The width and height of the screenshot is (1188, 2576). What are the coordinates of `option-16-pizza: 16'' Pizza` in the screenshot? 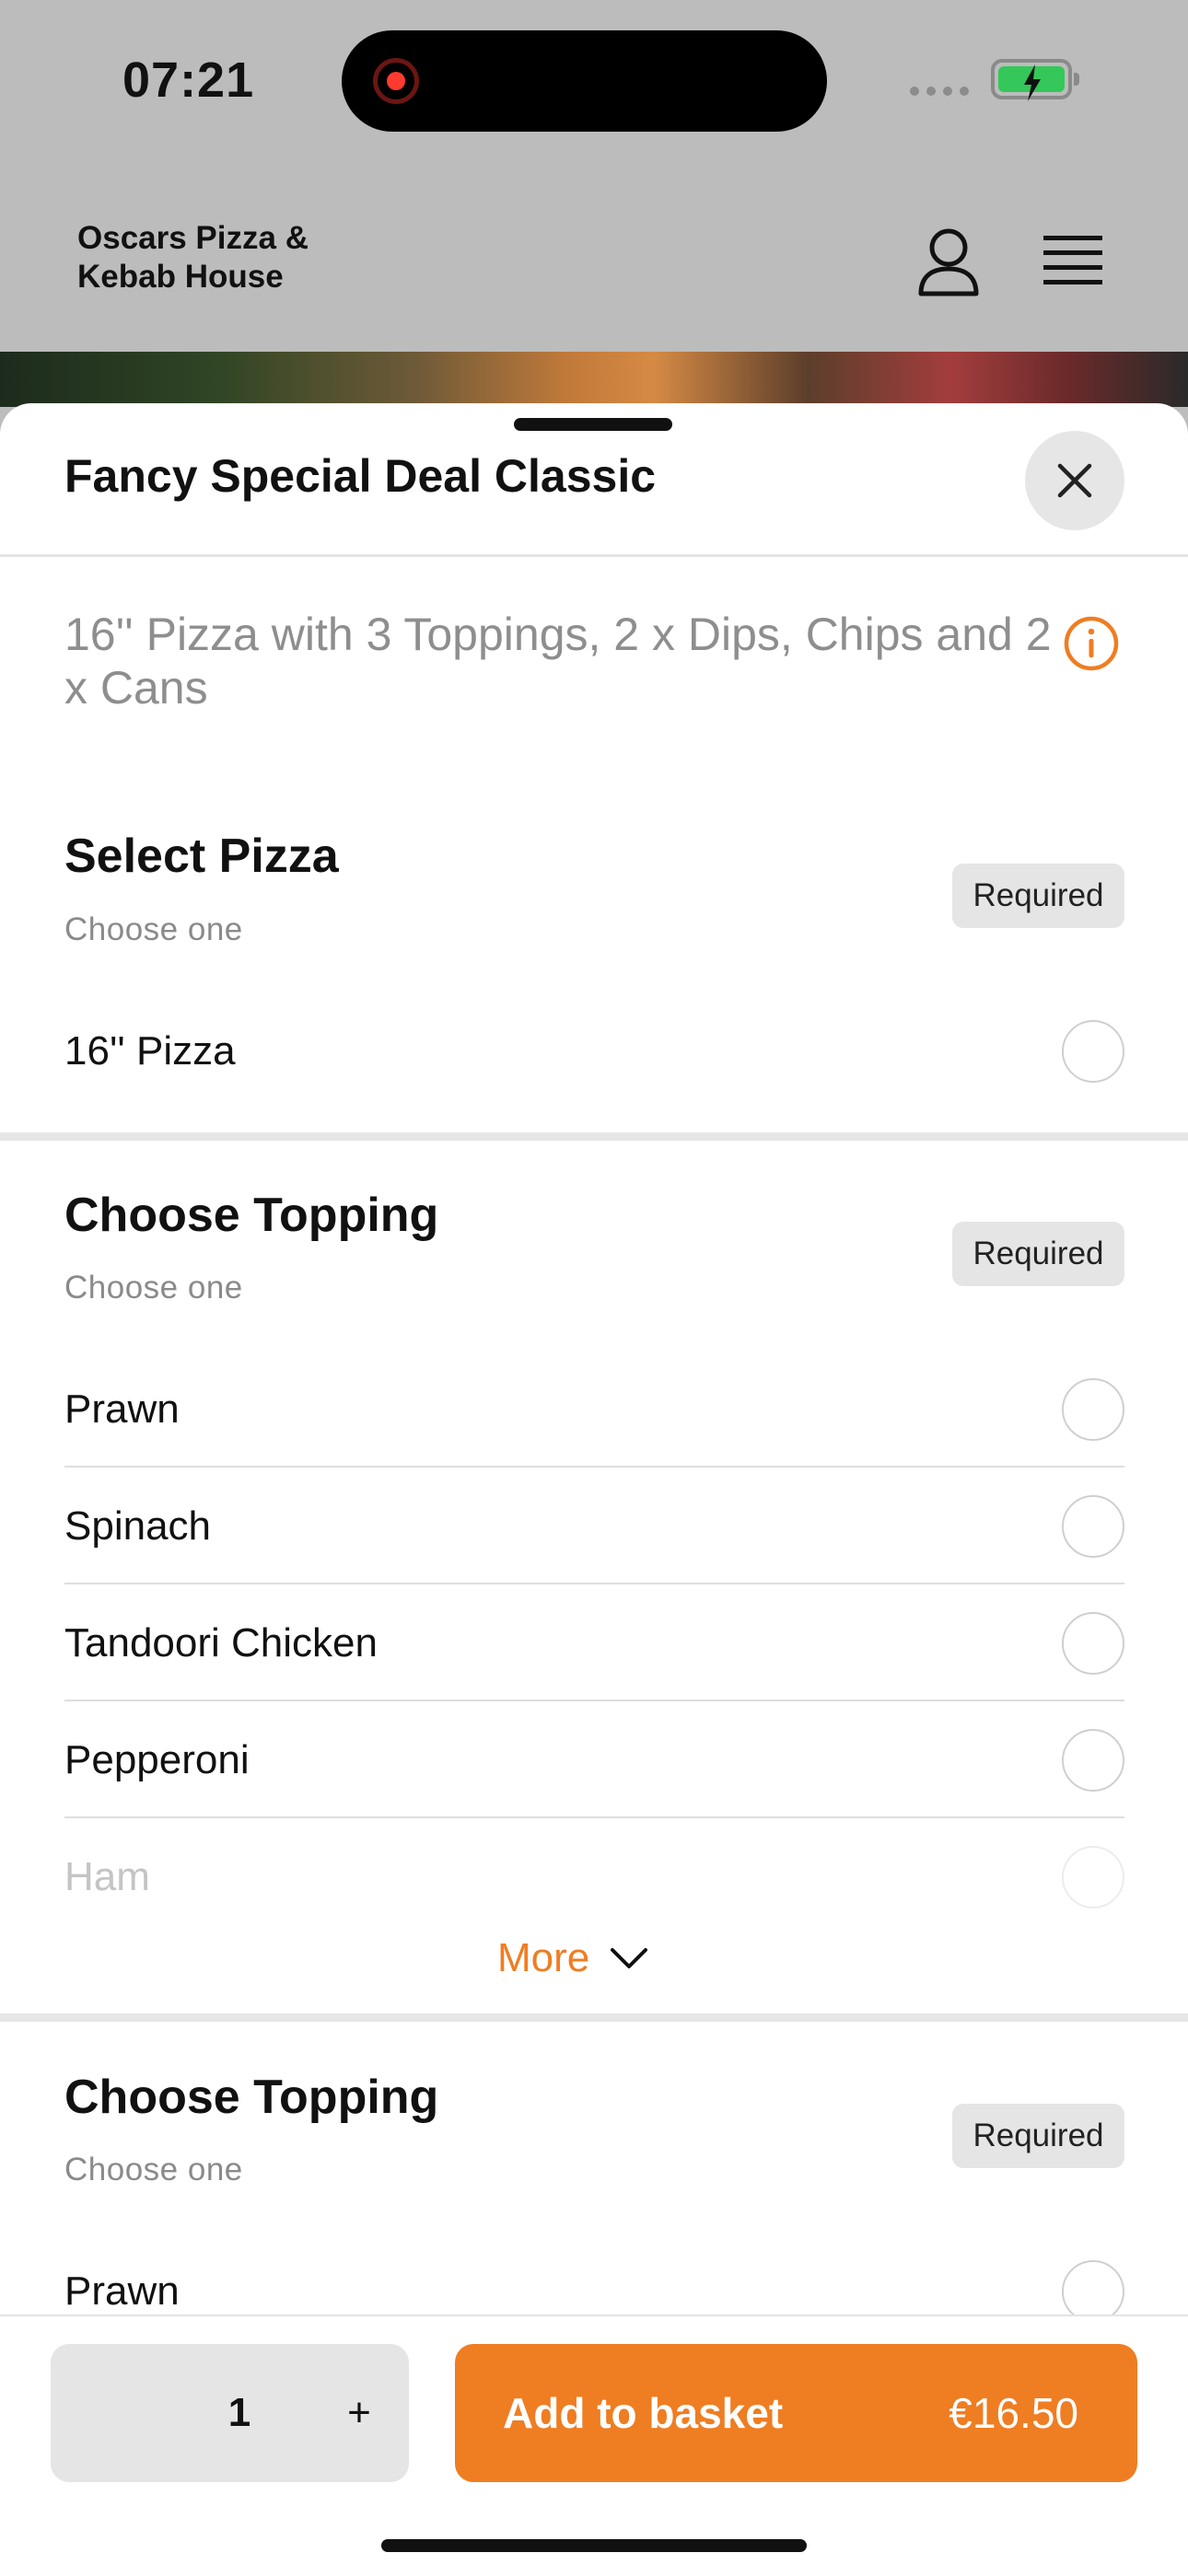 It's located at (594, 1050).